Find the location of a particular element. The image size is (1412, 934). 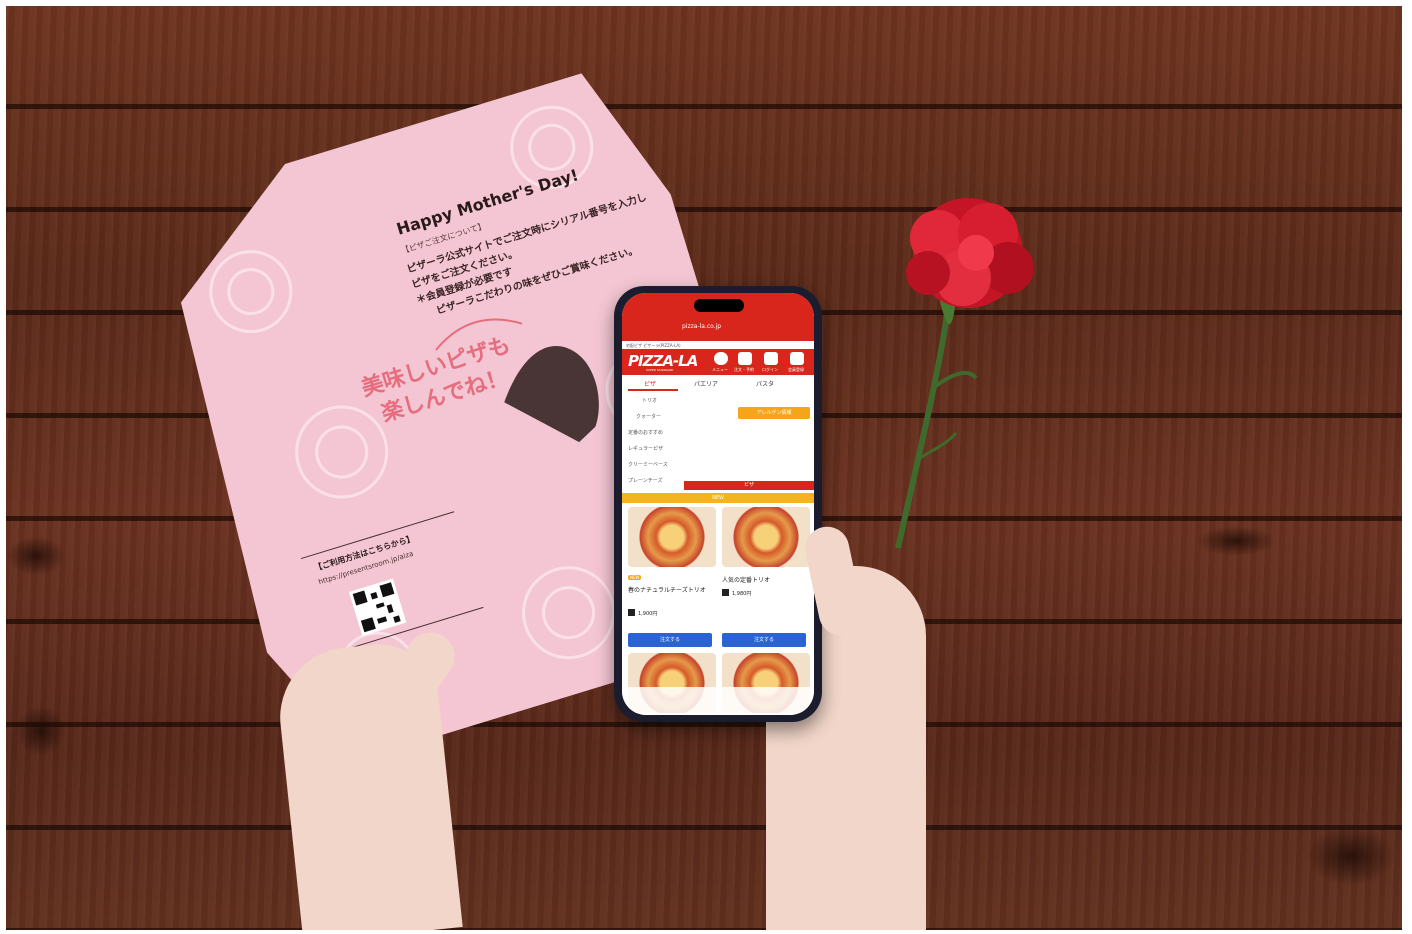

category-bar: ピザ is located at coordinates (749, 485).